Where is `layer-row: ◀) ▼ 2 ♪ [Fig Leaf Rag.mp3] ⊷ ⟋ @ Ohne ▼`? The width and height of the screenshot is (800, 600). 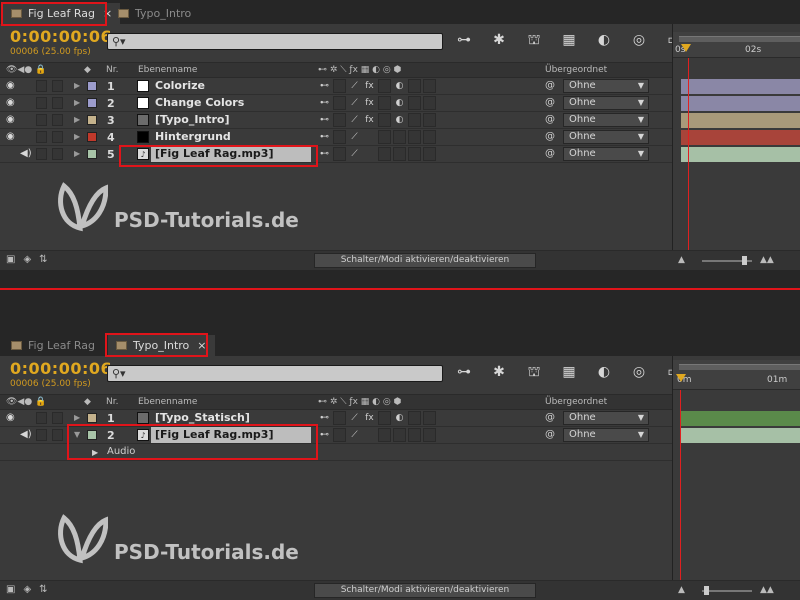
layer-row: ◀) ▼ 2 ♪ [Fig Leaf Rag.mp3] ⊷ ⟋ @ Ohne ▼ is located at coordinates (336, 435).